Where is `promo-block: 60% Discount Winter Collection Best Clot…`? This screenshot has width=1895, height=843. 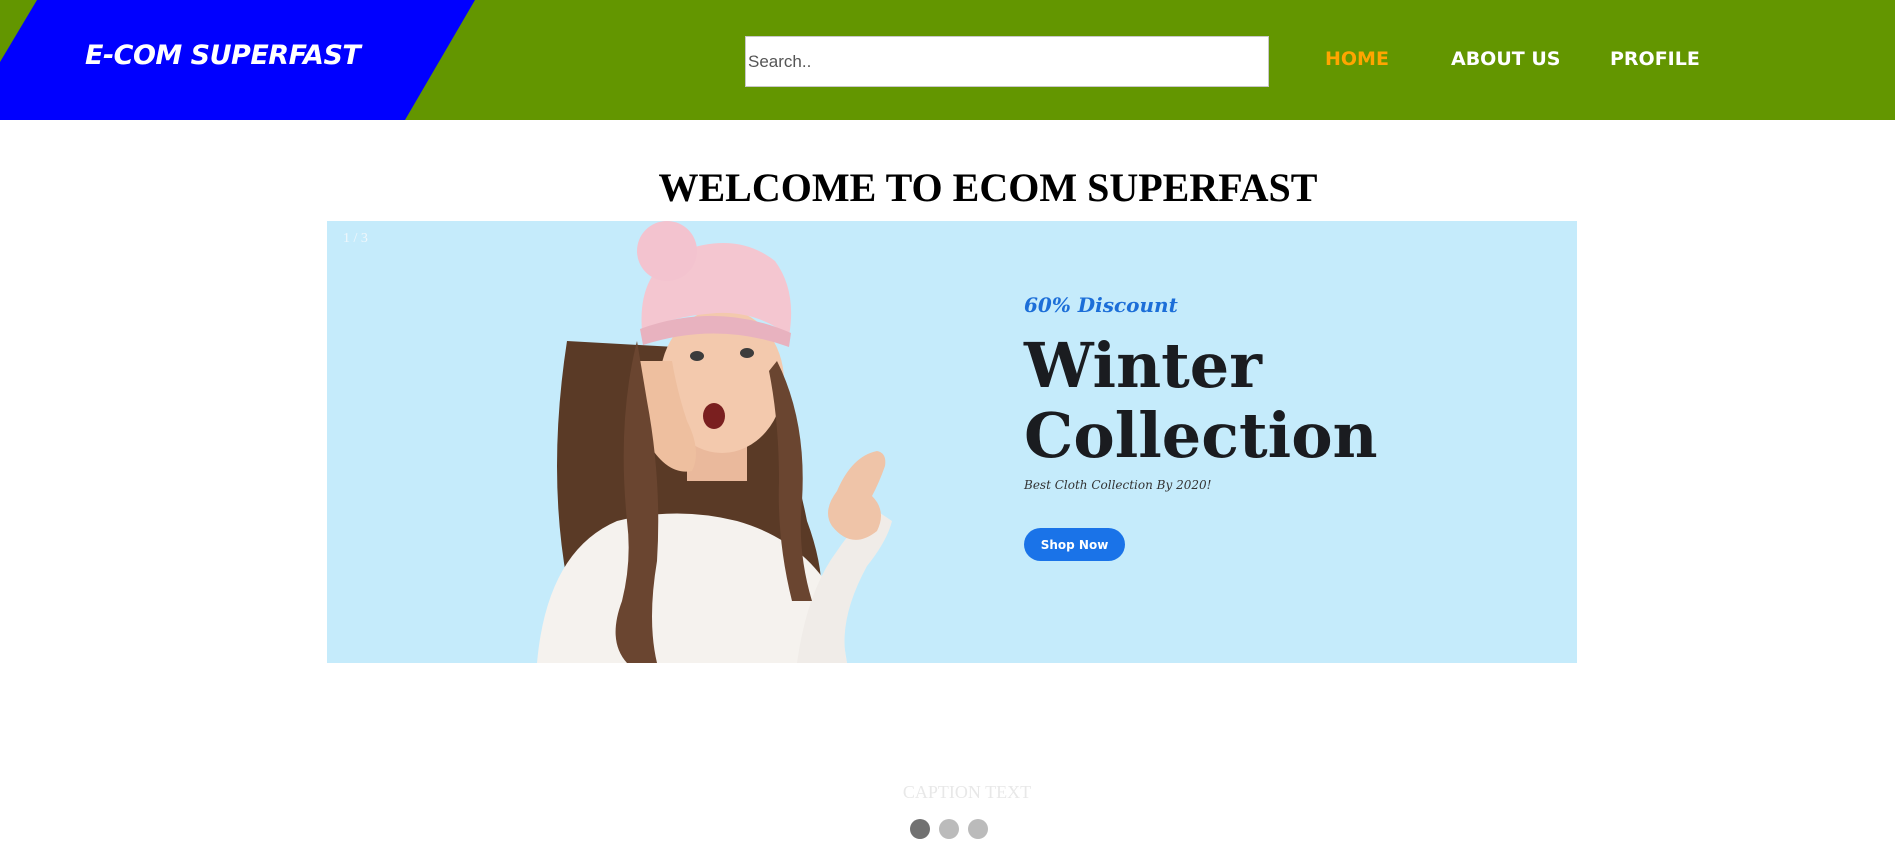 promo-block: 60% Discount Winter Collection Best Clot… is located at coordinates (1201, 427).